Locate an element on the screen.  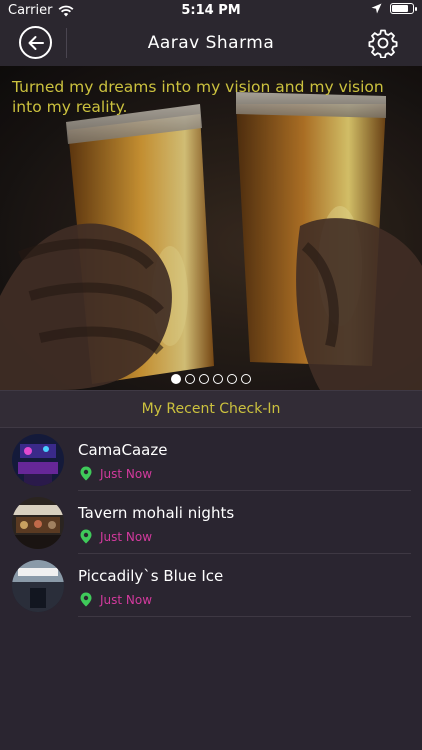
page-indicator is located at coordinates (211, 379).